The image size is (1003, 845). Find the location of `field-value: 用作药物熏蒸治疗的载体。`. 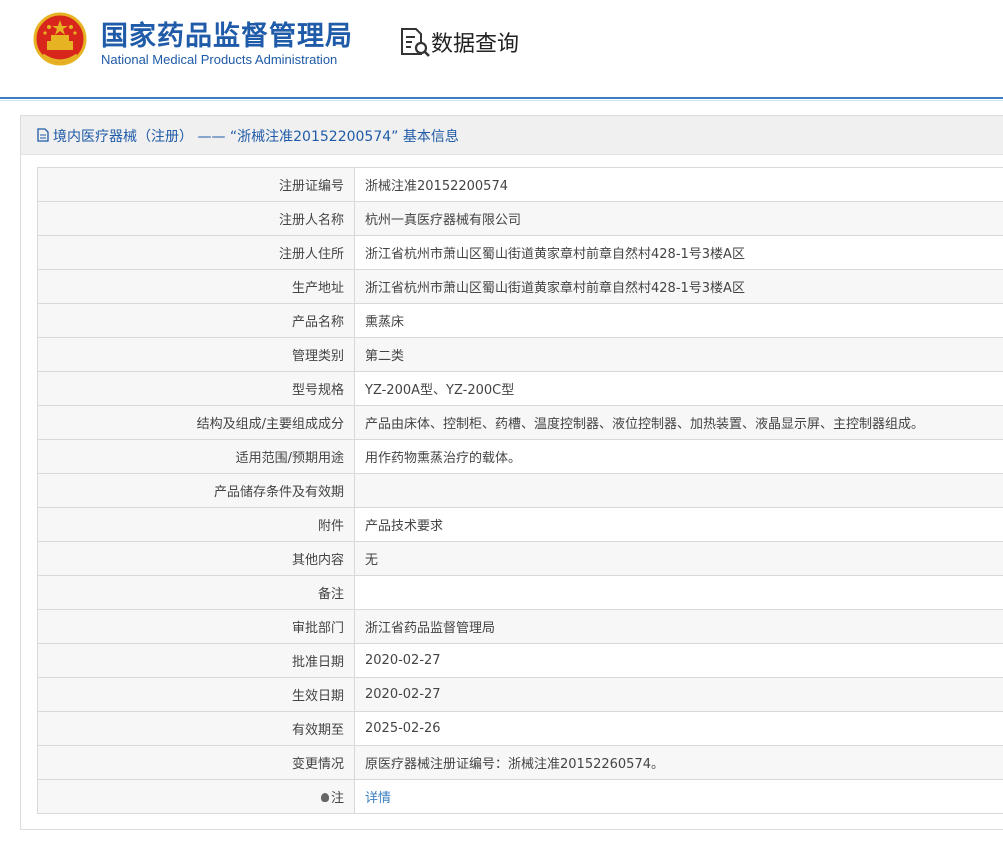

field-value: 用作药物熏蒸治疗的载体。 is located at coordinates (678, 456).